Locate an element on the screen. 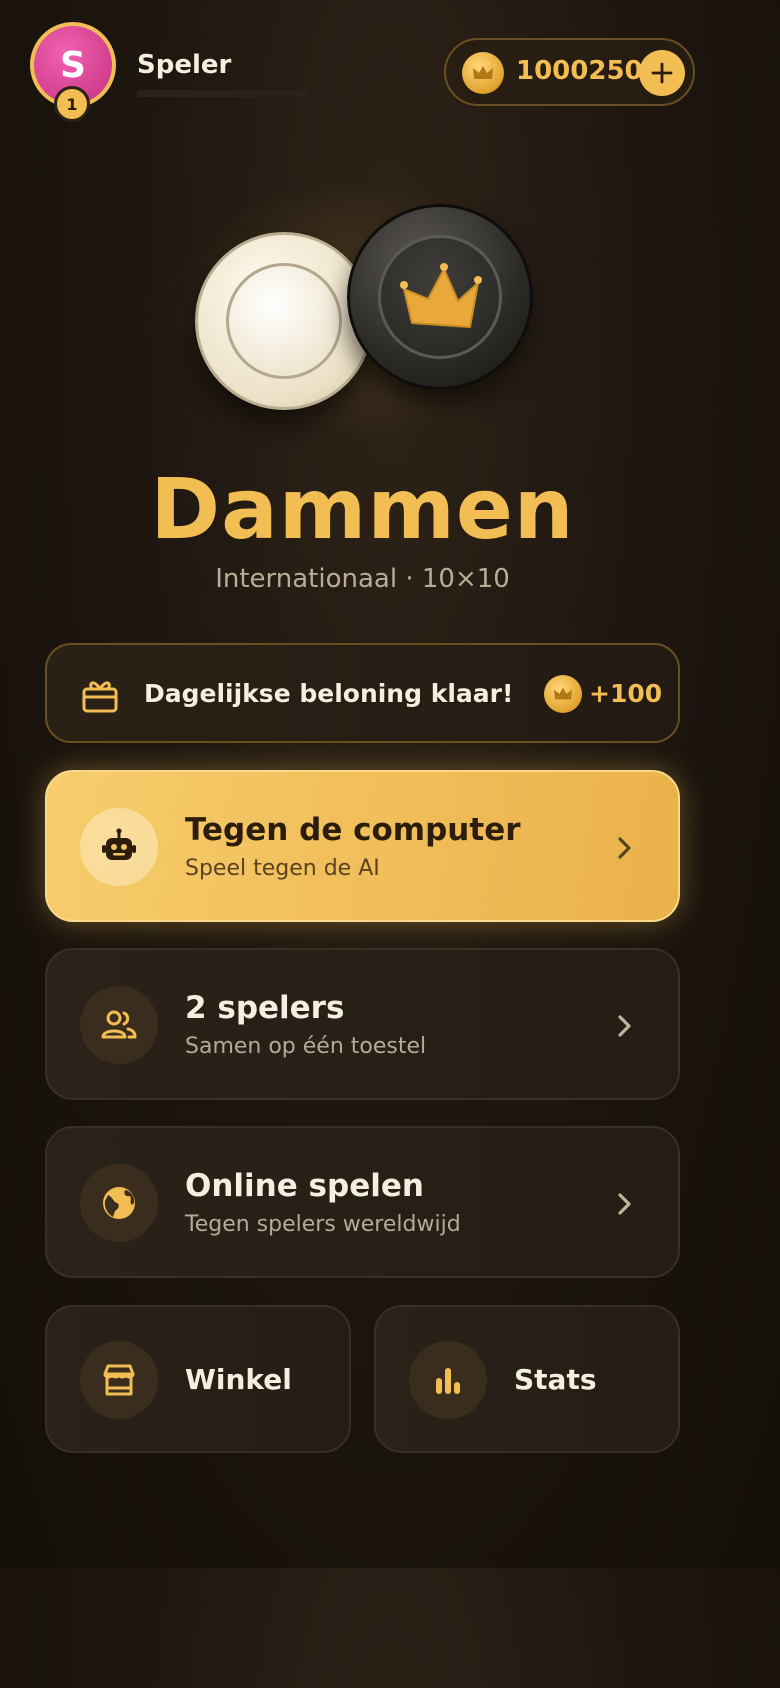 The height and width of the screenshot is (1688, 780). daily-reward-amount: +100 is located at coordinates (626, 693).